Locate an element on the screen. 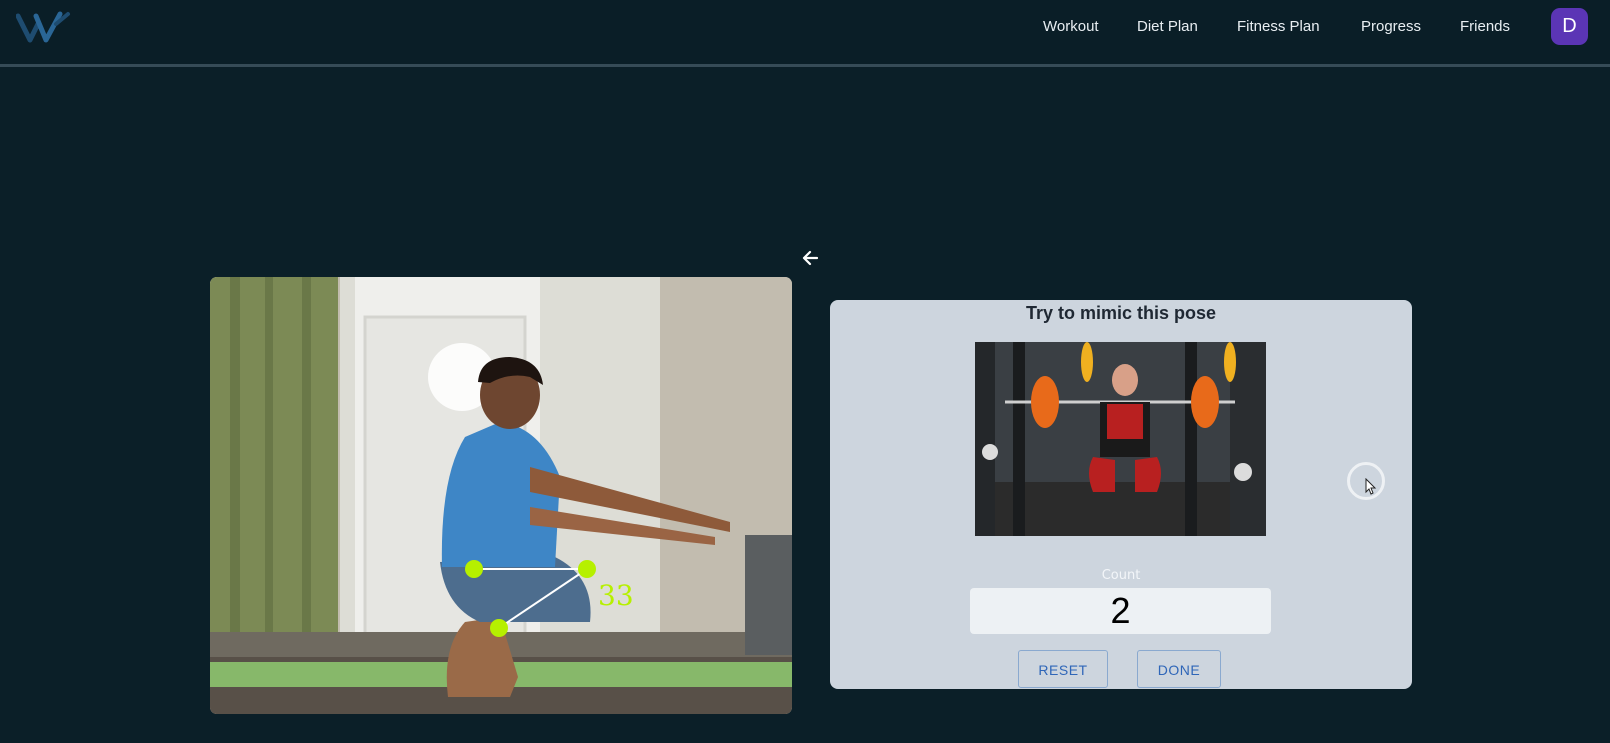  reset-button: RESET is located at coordinates (1063, 669).